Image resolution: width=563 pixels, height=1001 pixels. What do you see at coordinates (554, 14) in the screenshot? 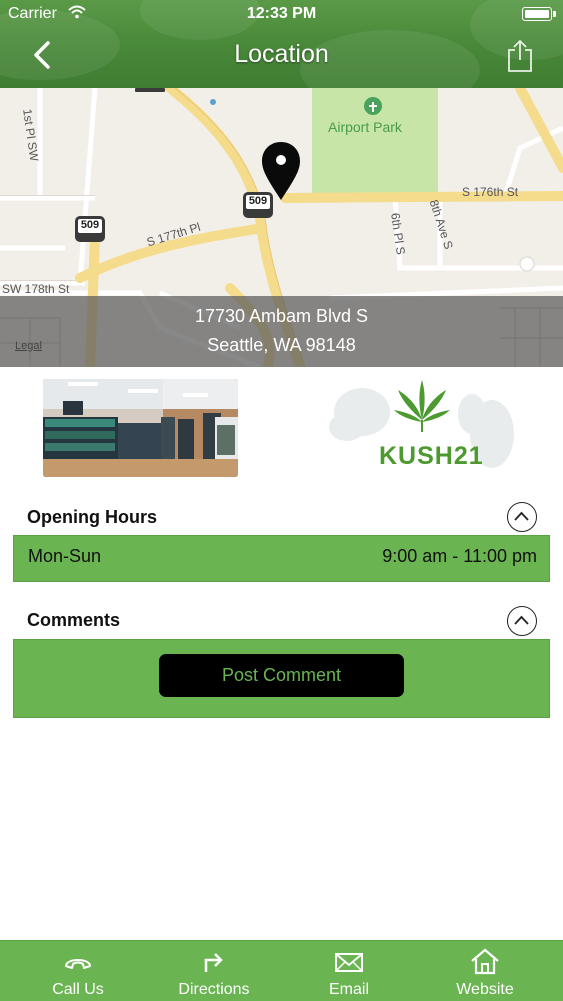
I see `battery-tip` at bounding box center [554, 14].